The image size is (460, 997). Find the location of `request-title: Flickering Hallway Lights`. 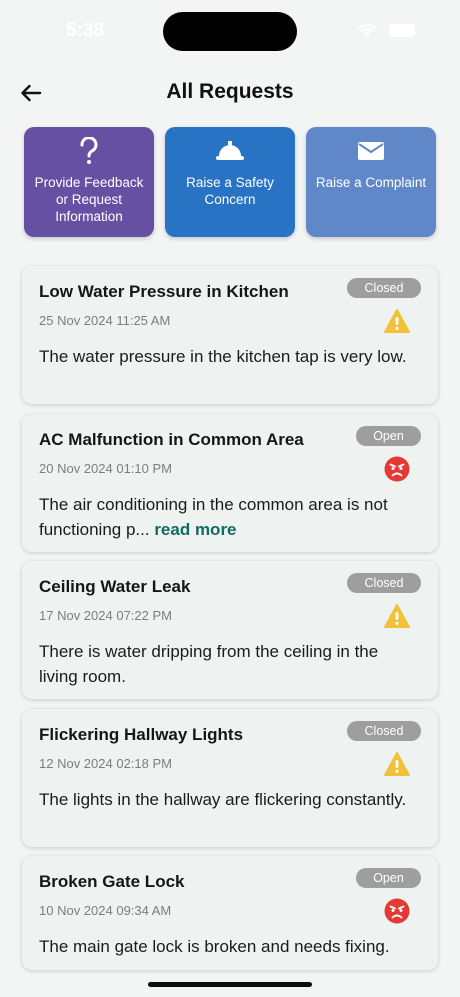

request-title: Flickering Hallway Lights is located at coordinates (141, 734).